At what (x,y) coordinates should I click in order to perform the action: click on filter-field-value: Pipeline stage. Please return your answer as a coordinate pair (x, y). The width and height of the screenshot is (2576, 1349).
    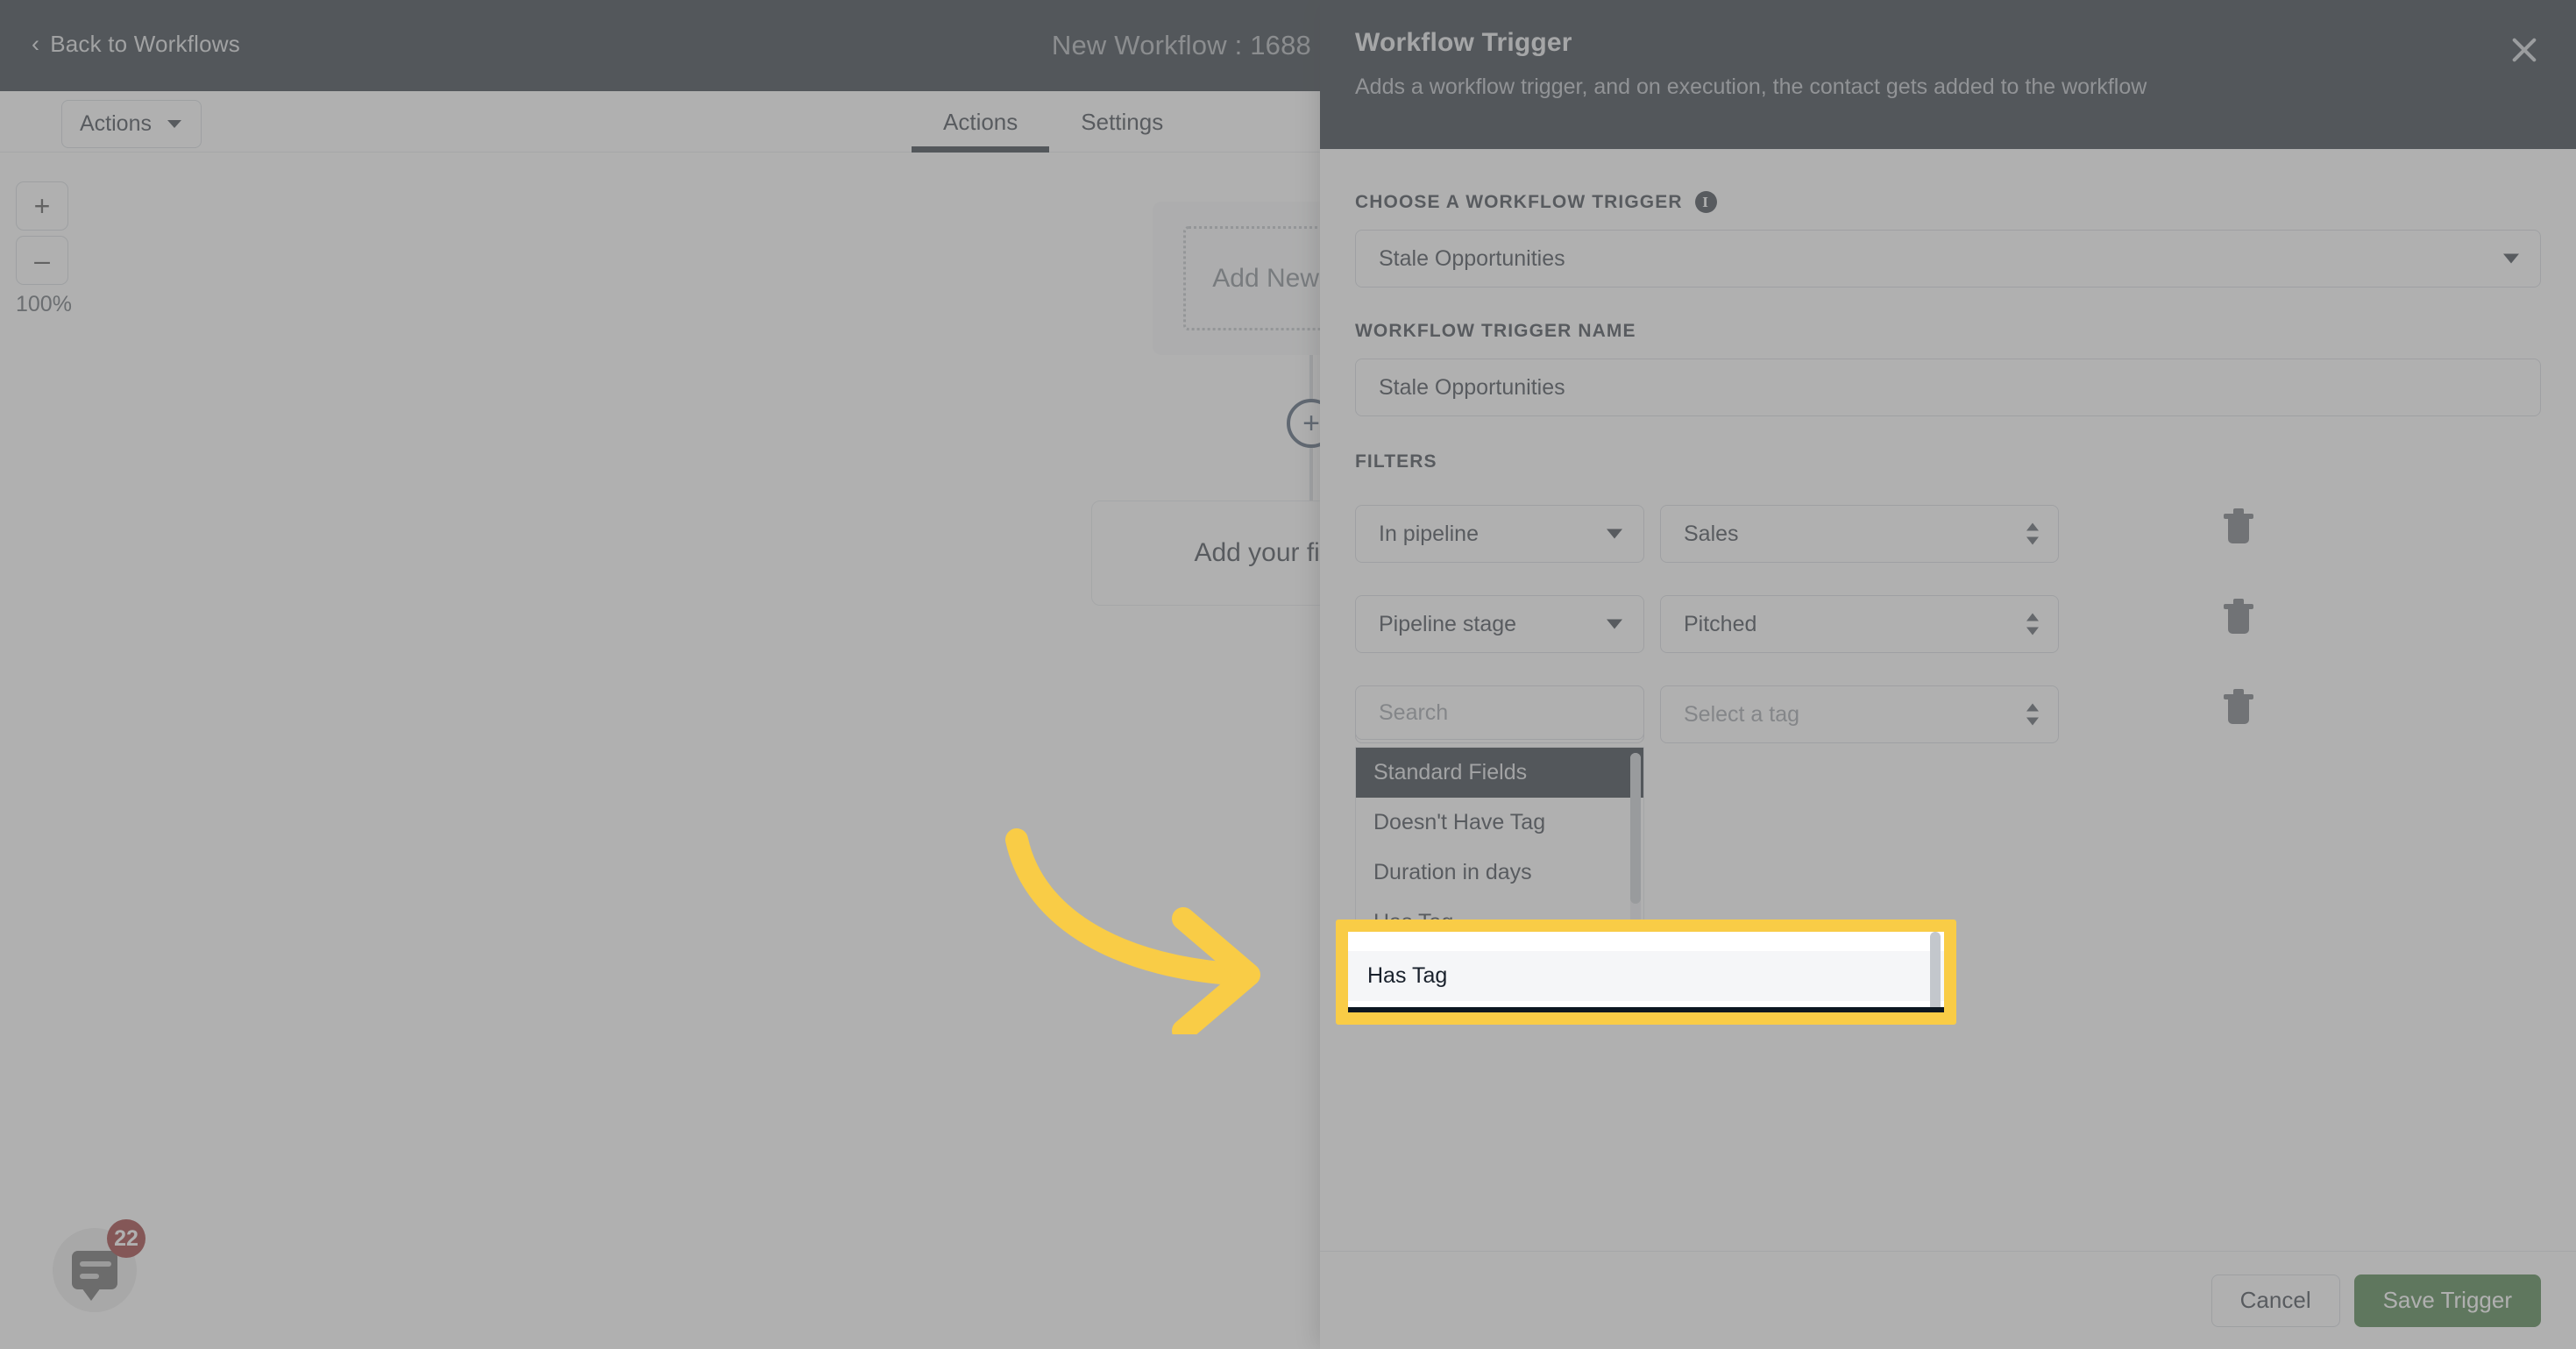
    Looking at the image, I should click on (1448, 623).